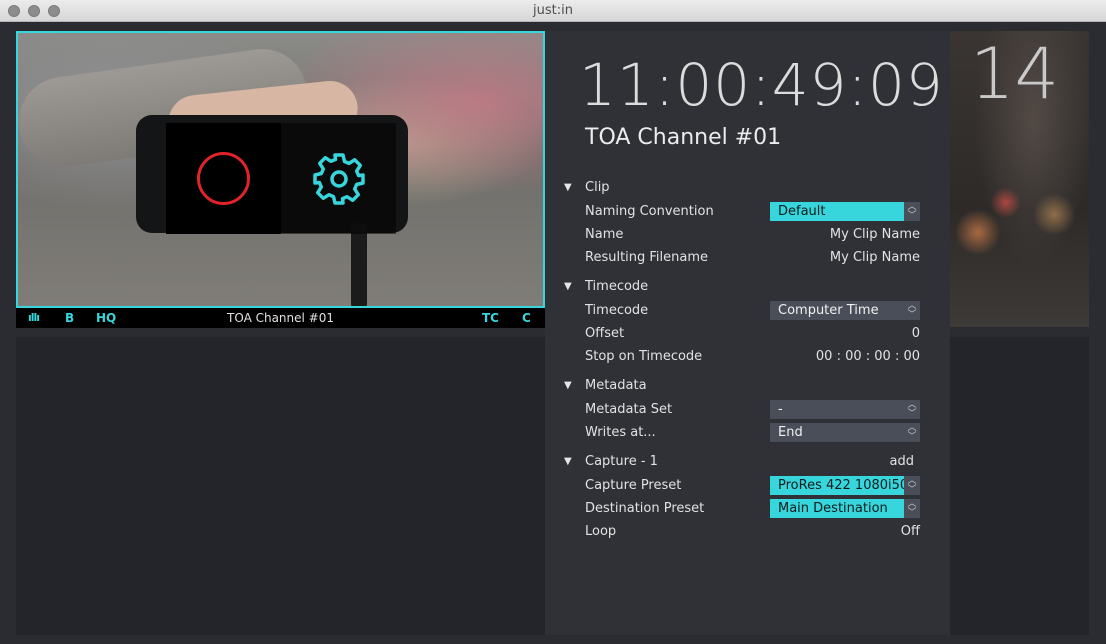 Image resolution: width=1106 pixels, height=644 pixels. I want to click on offset-field: 0, so click(916, 333).